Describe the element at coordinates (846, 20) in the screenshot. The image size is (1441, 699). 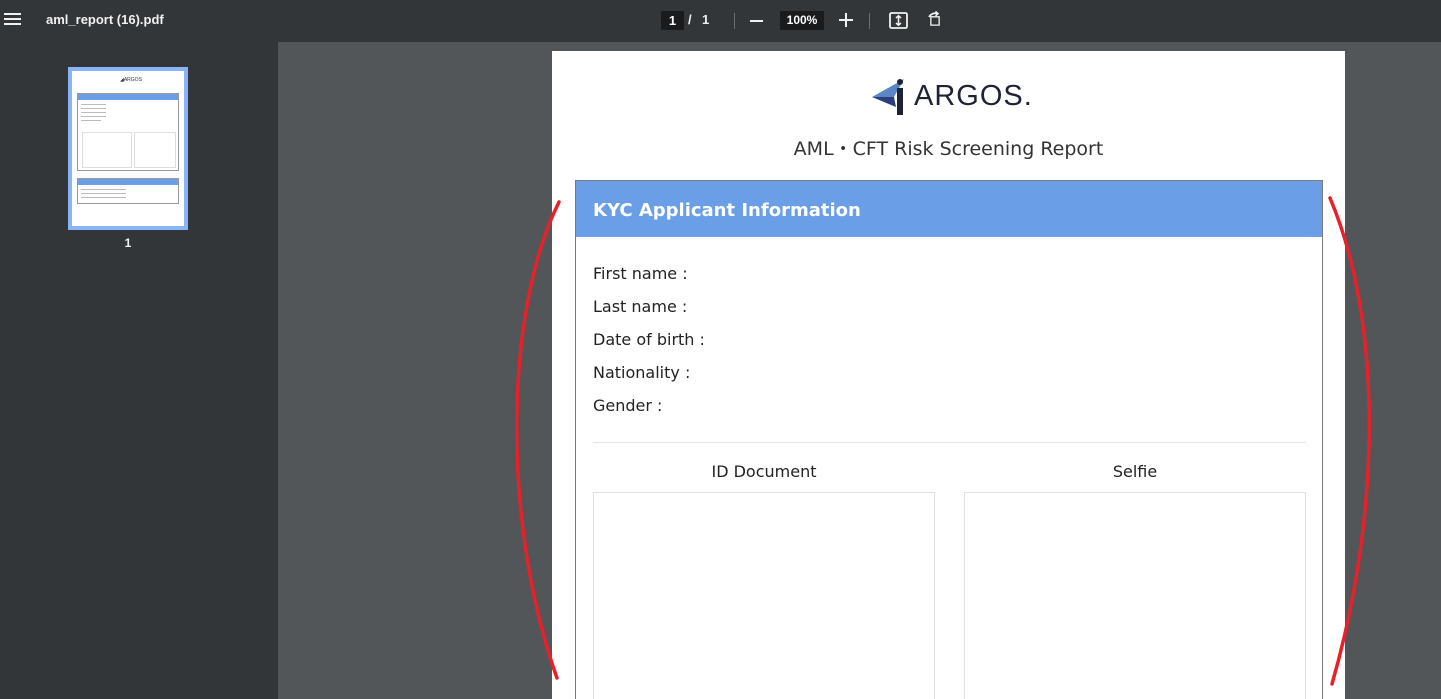
I see `zoom-in-icon` at that location.